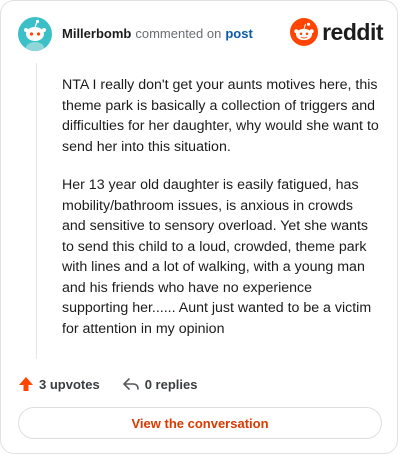  Describe the element at coordinates (238, 33) in the screenshot. I see `post-link: post` at that location.